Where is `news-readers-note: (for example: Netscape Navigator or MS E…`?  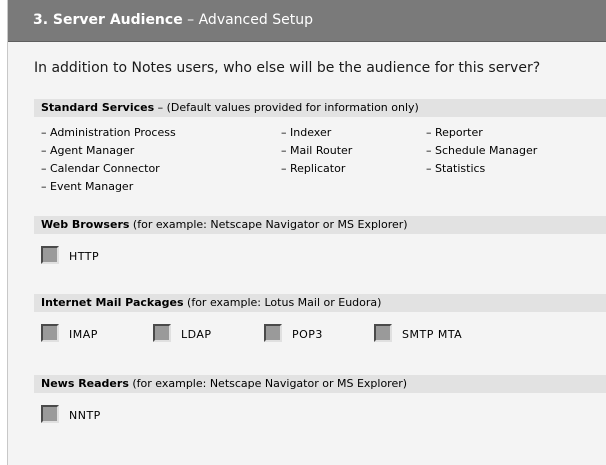
news-readers-note: (for example: Netscape Navigator or MS E… is located at coordinates (268, 383).